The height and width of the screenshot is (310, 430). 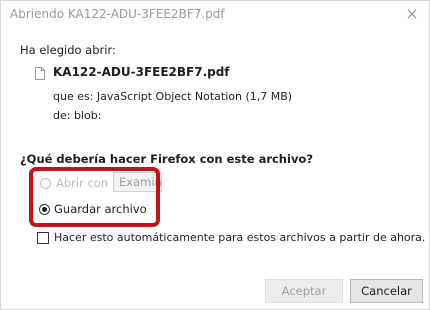 What do you see at coordinates (43, 238) in the screenshot?
I see `auto-action-checkbox` at bounding box center [43, 238].